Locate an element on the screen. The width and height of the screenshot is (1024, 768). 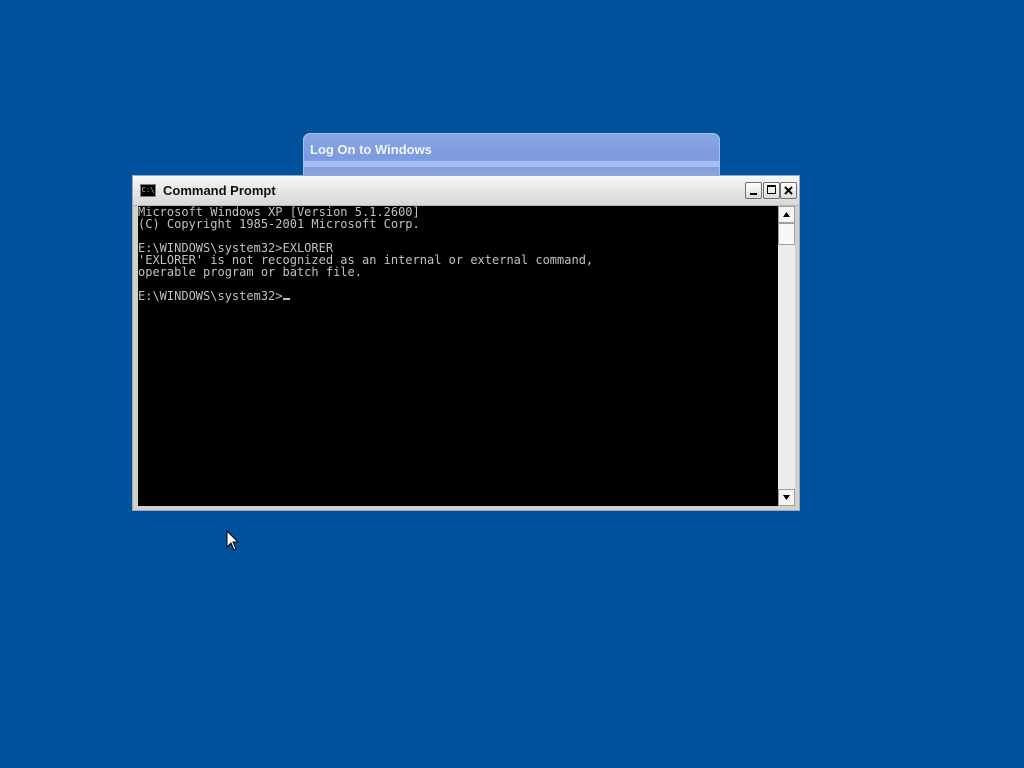
window-title: Command Prompt is located at coordinates (219, 190).